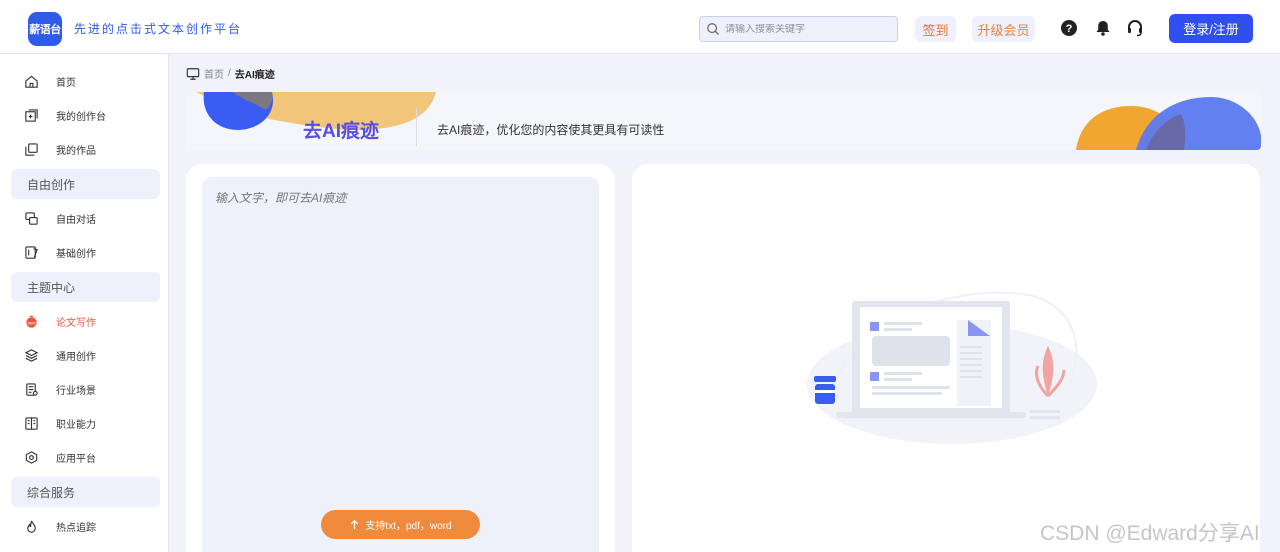 This screenshot has height=552, width=1280. I want to click on top-header: 薪语台 先进的点击式文本创作平台 签到 升级会员 ? 登录/注册, so click(640, 27).